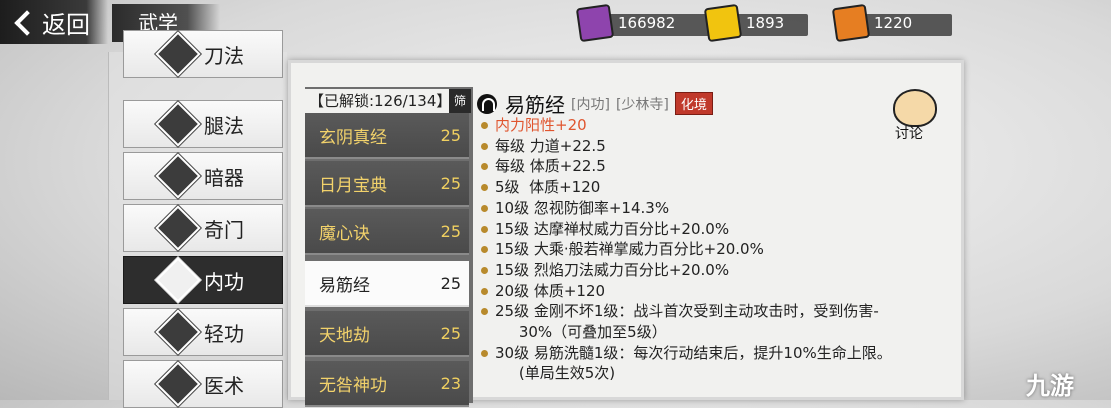 The height and width of the screenshot is (408, 1111). What do you see at coordinates (851, 23) in the screenshot?
I see `orange-token-icon` at bounding box center [851, 23].